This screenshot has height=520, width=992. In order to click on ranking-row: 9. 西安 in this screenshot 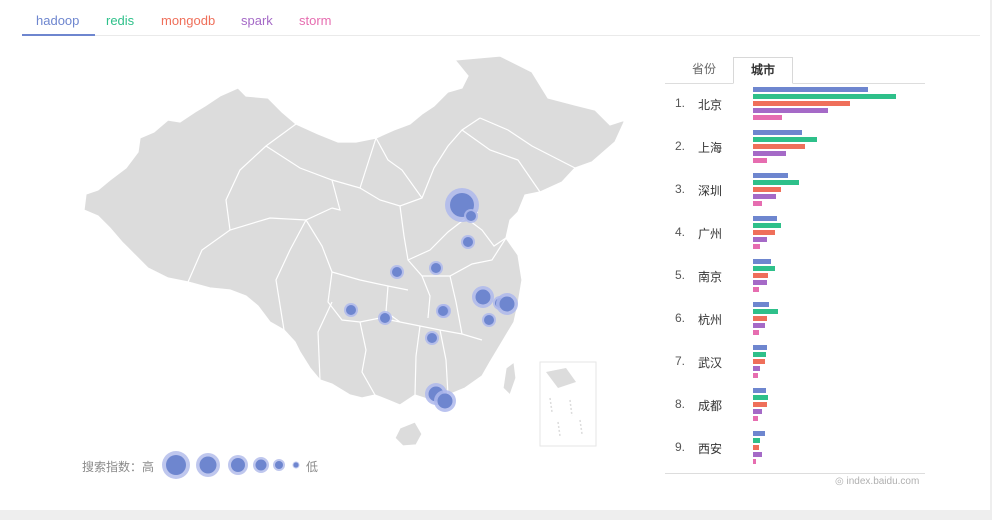, I will do `click(795, 450)`.